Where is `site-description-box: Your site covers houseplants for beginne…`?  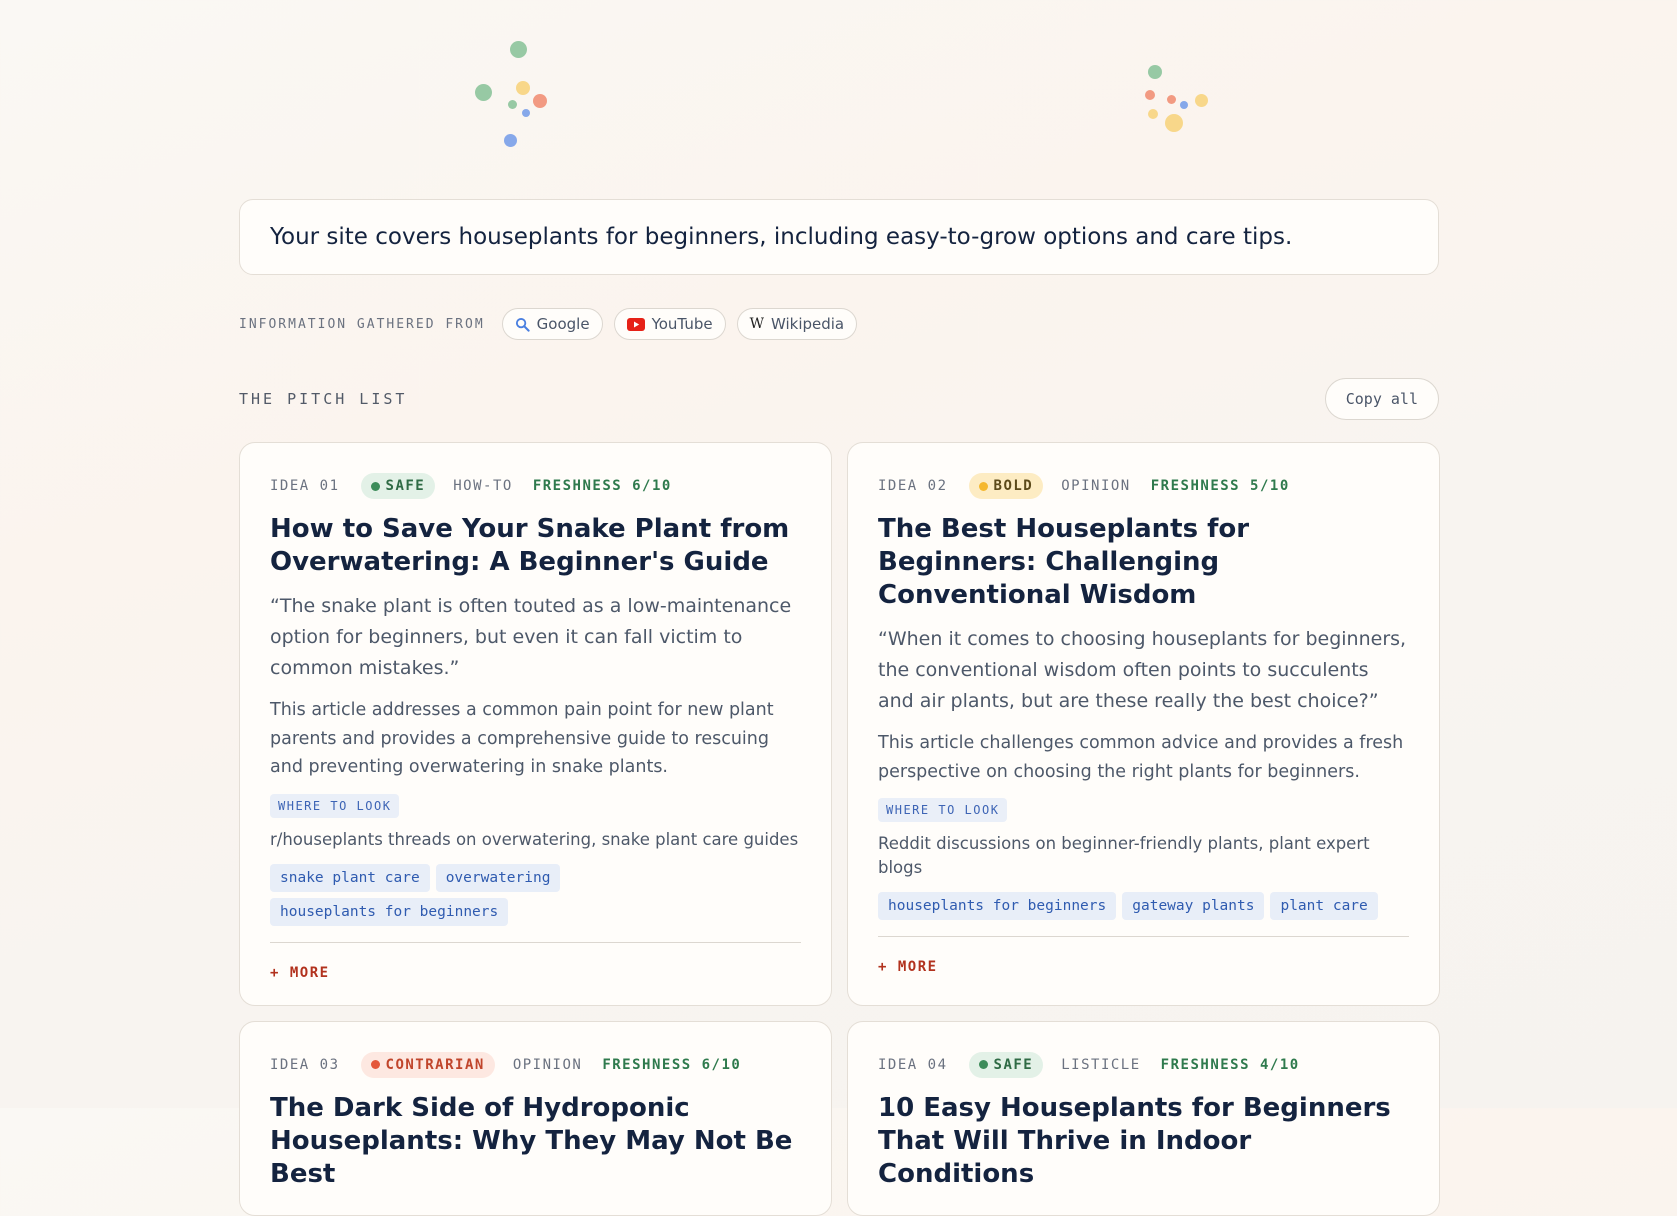
site-description-box: Your site covers houseplants for beginne… is located at coordinates (839, 237).